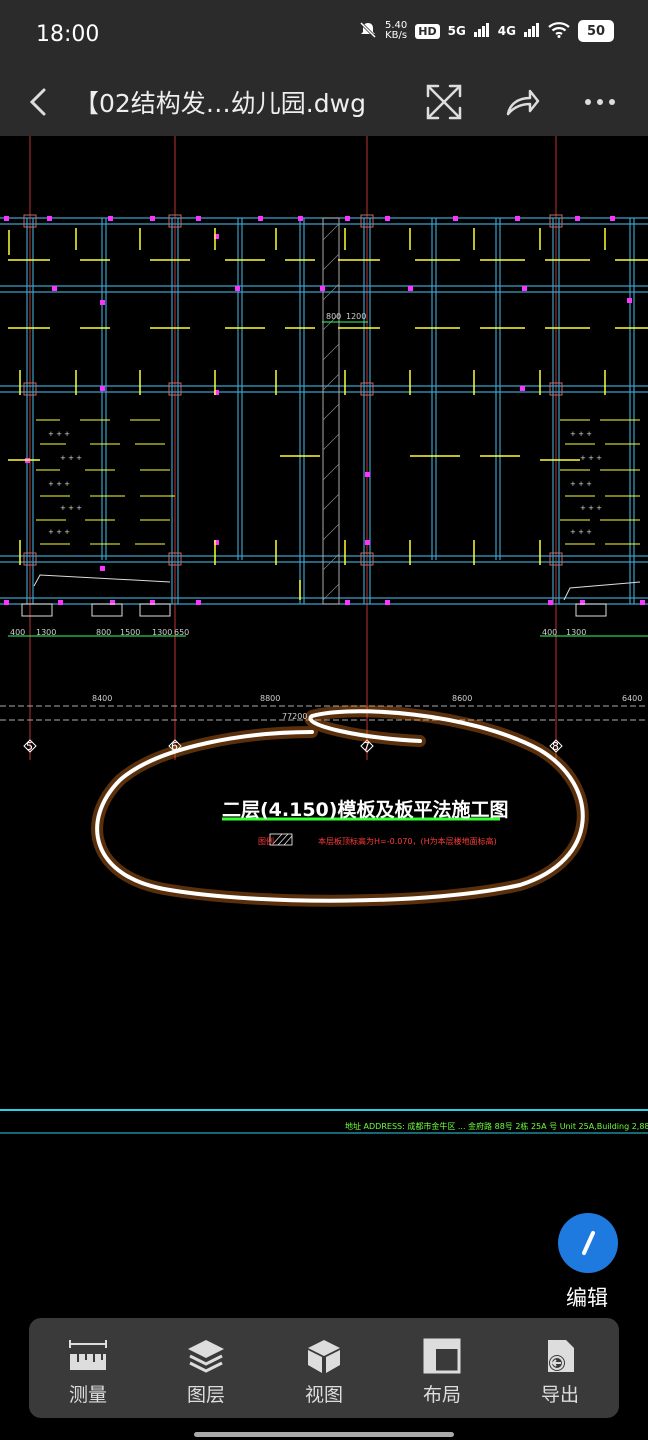  Describe the element at coordinates (162, 632) in the screenshot. I see `dim-bottom-5: 1300` at that location.